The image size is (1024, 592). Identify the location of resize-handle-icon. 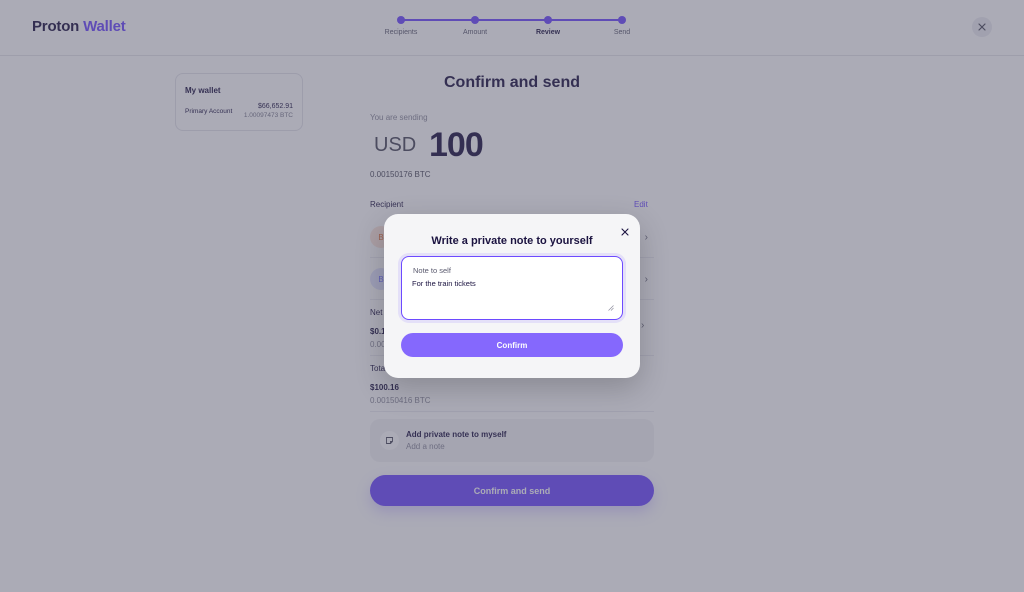
(611, 308).